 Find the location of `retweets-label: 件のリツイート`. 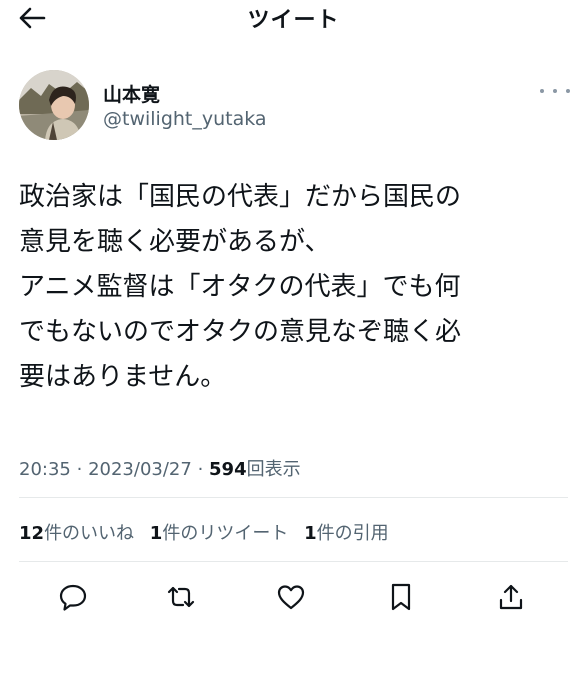

retweets-label: 件のリツイート is located at coordinates (225, 533).